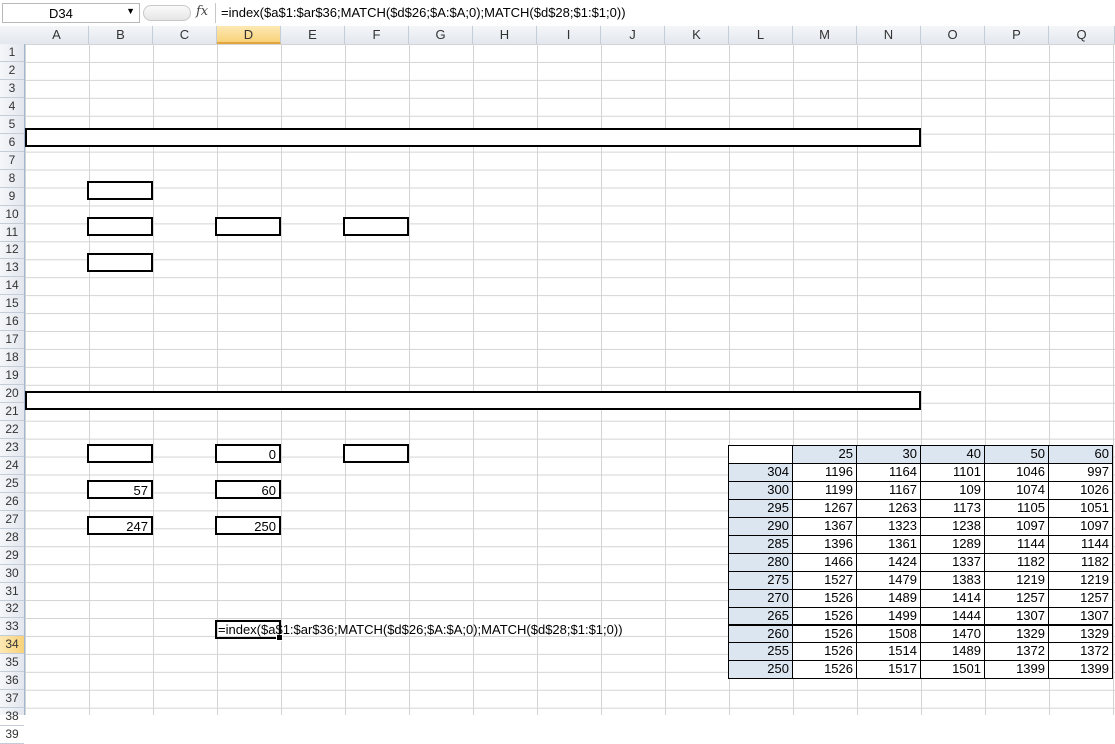 The width and height of the screenshot is (1115, 744). Describe the element at coordinates (376, 226) in the screenshot. I see `input-cell-F11` at that location.